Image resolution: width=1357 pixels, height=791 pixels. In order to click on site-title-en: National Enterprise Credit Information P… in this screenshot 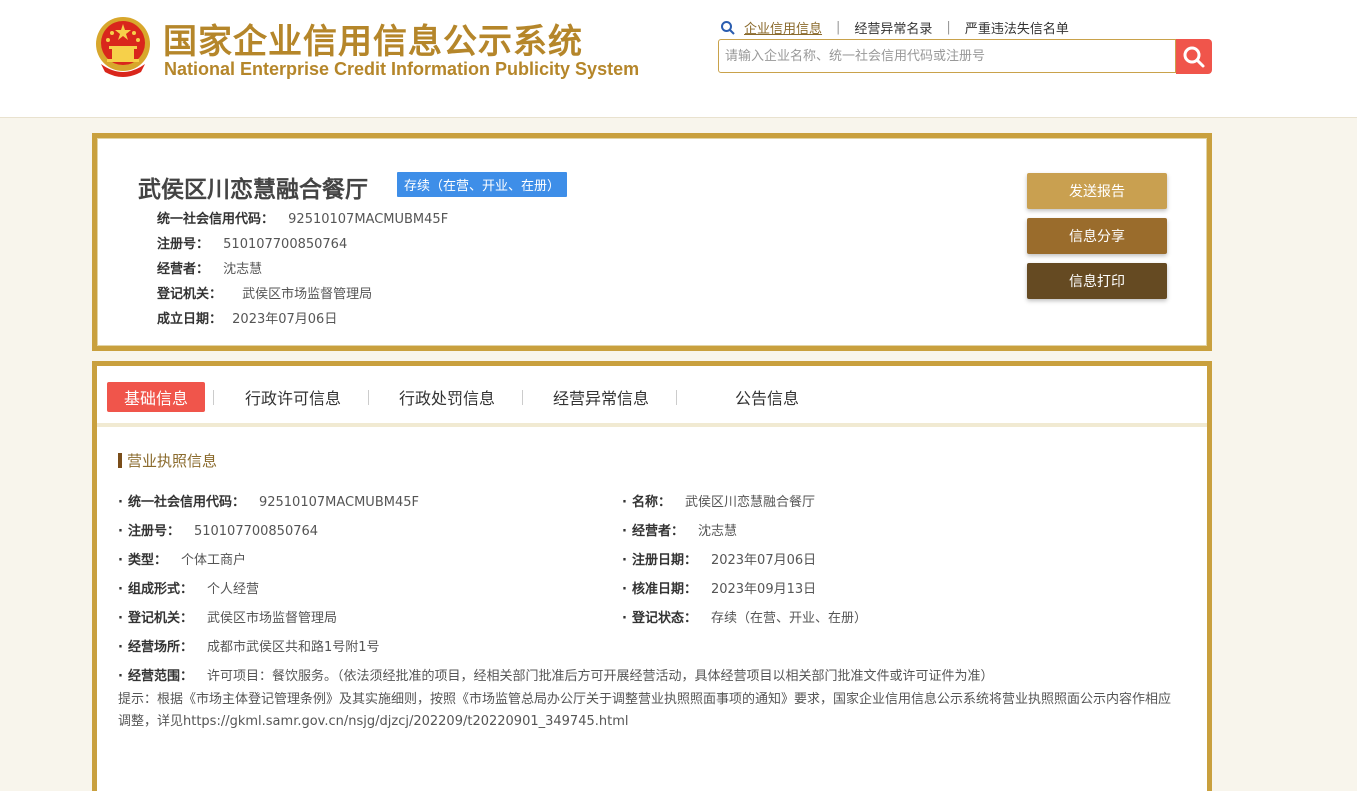, I will do `click(402, 69)`.